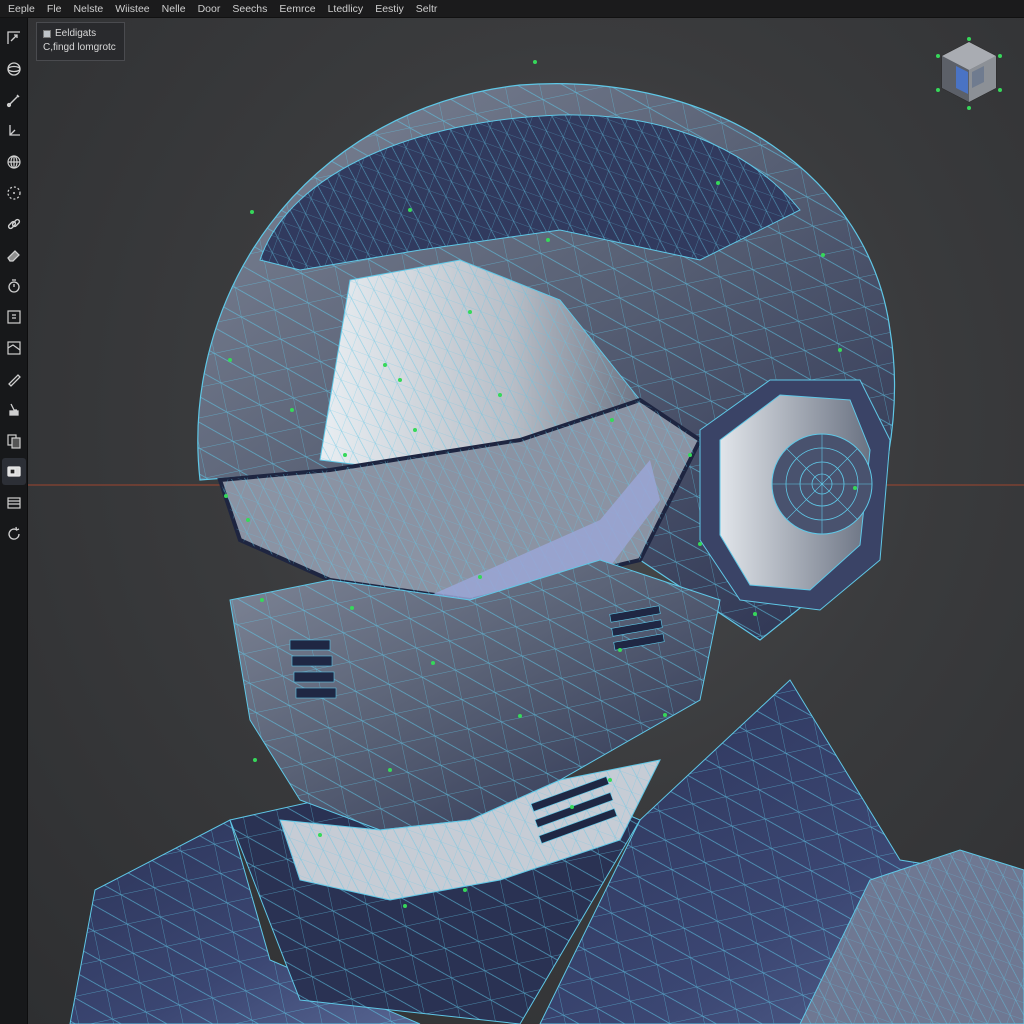 This screenshot has height=1024, width=1024. I want to click on move-icon, so click(13, 37).